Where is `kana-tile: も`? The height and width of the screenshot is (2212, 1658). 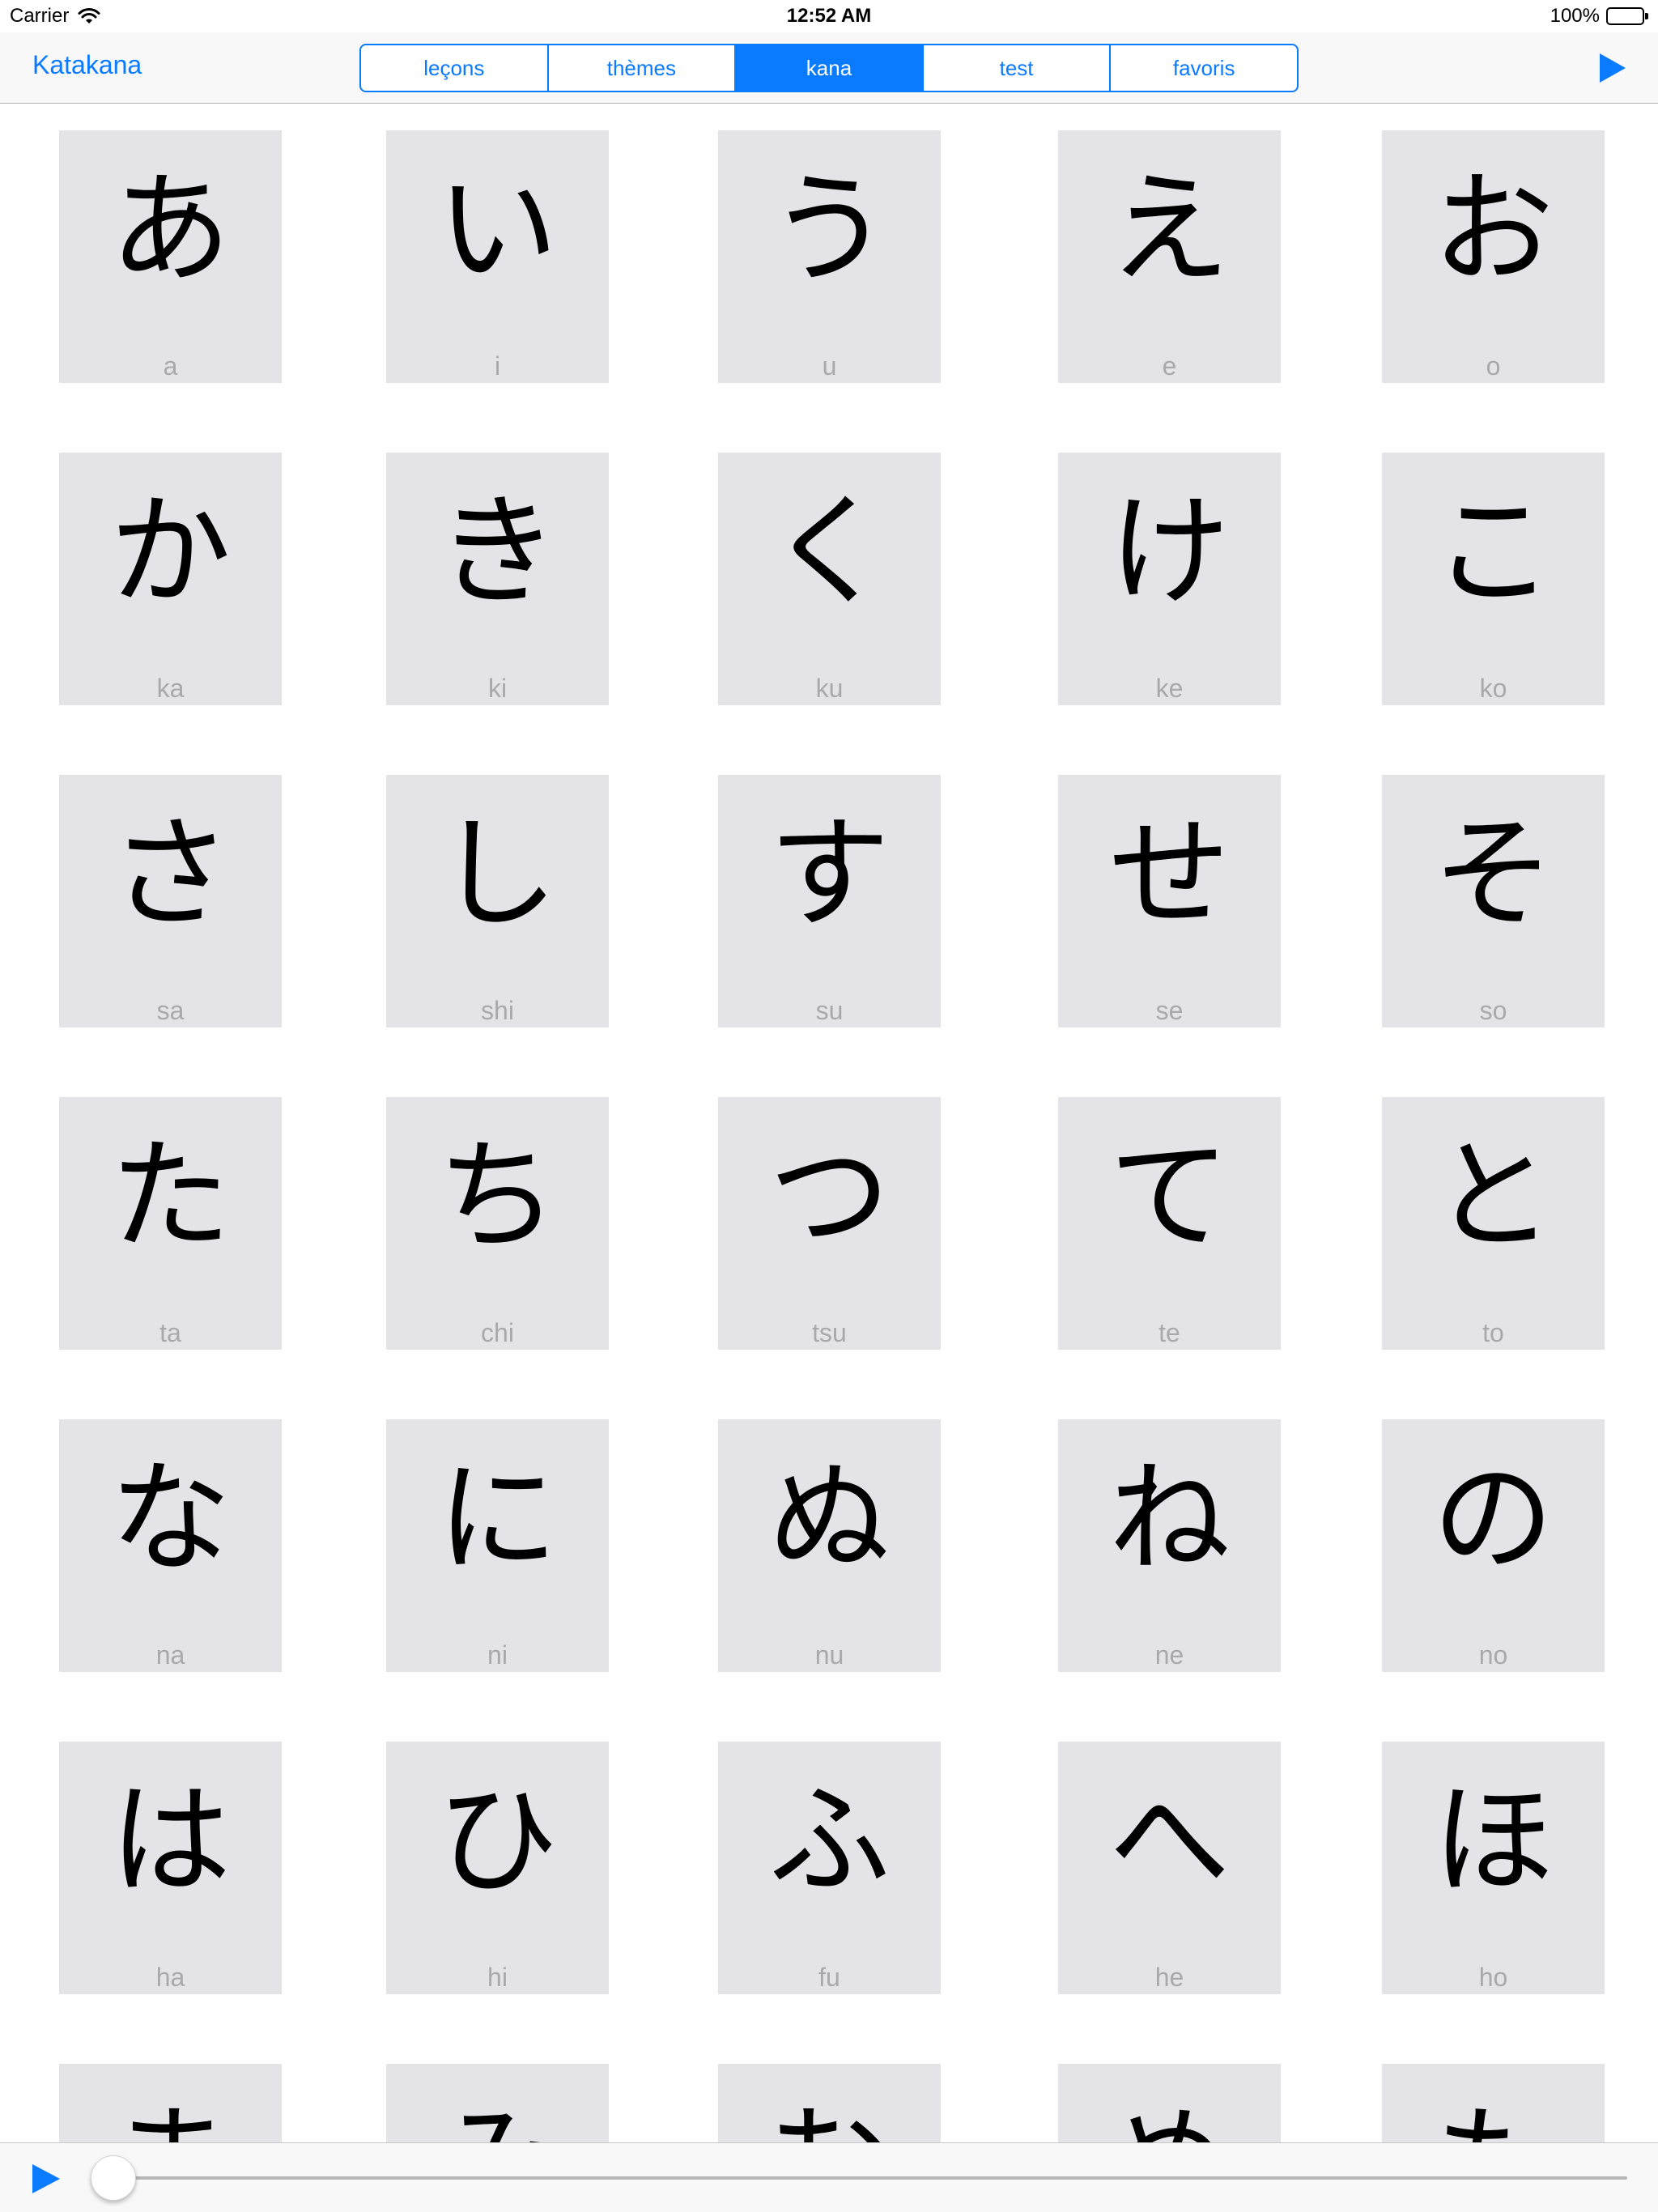 kana-tile: も is located at coordinates (1493, 2103).